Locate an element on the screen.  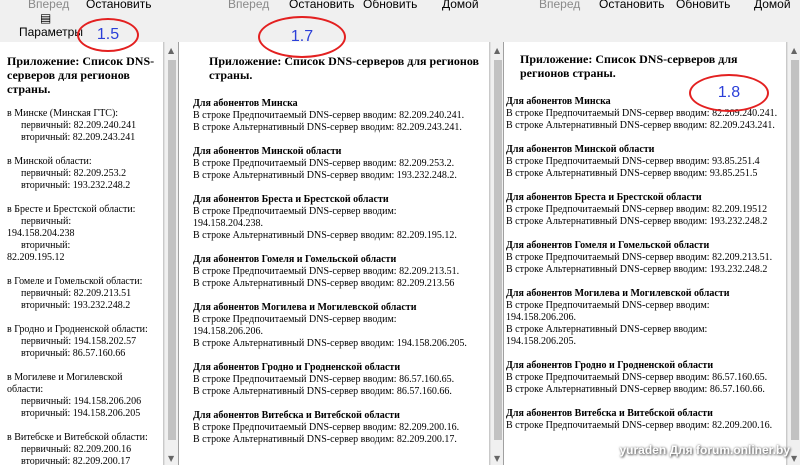
settings-sheet-icon: ▤ is located at coordinates (45, 18).